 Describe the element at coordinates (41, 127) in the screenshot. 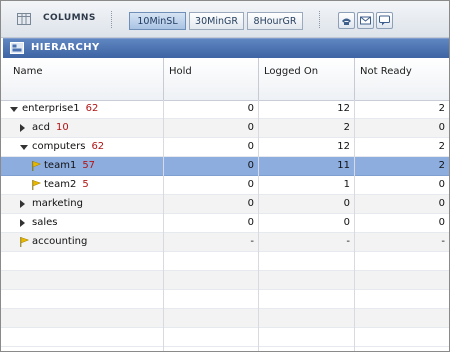

I see `node-label: acd` at that location.